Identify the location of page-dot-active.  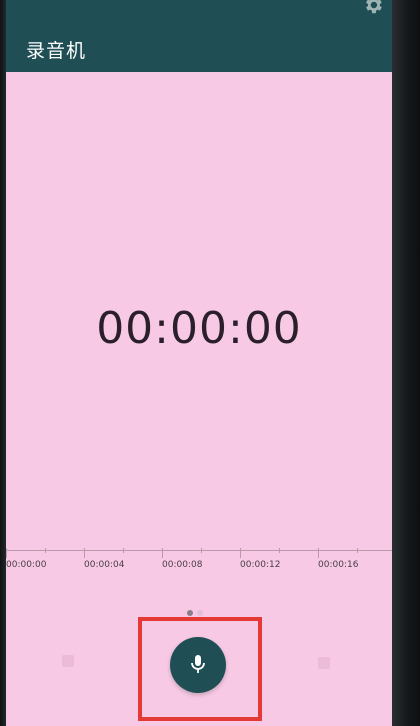
(190, 612).